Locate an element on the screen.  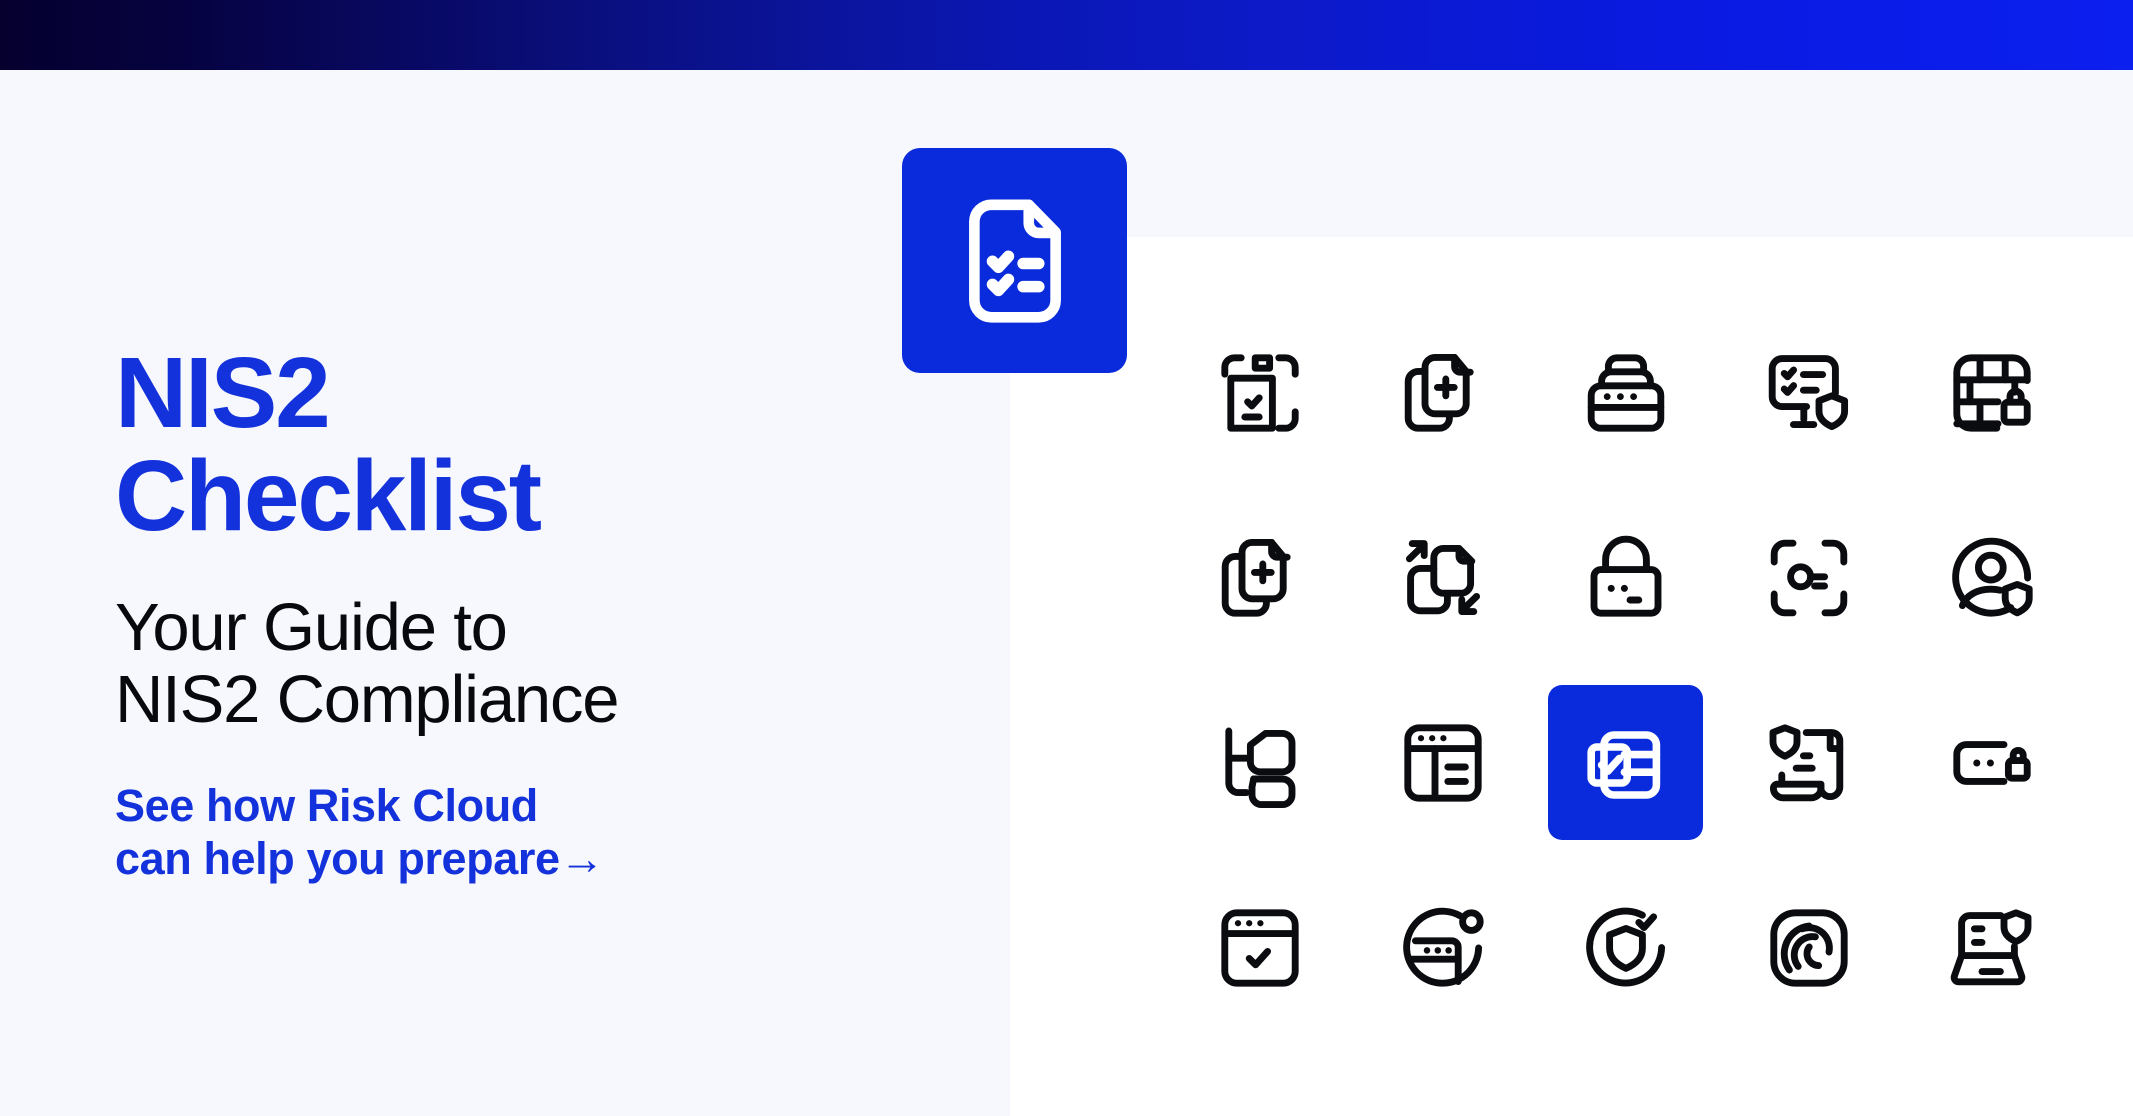
icon-cell-transfer-documents-arrows is located at coordinates (1442, 577).